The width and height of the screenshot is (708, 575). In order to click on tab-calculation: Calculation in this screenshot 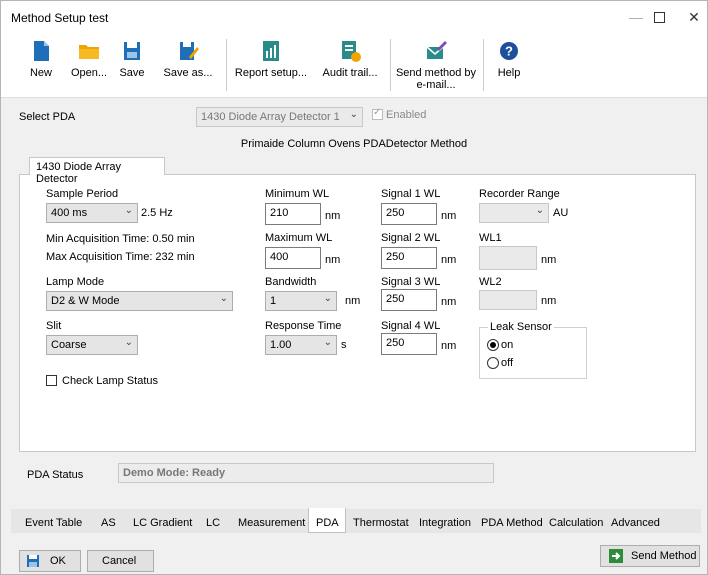, I will do `click(576, 523)`.